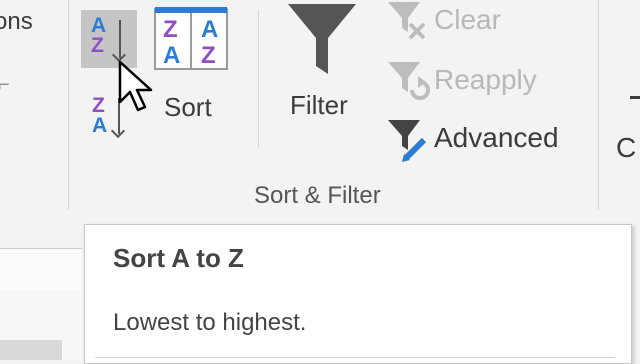  I want to click on advanced-filter-icon, so click(407, 141).